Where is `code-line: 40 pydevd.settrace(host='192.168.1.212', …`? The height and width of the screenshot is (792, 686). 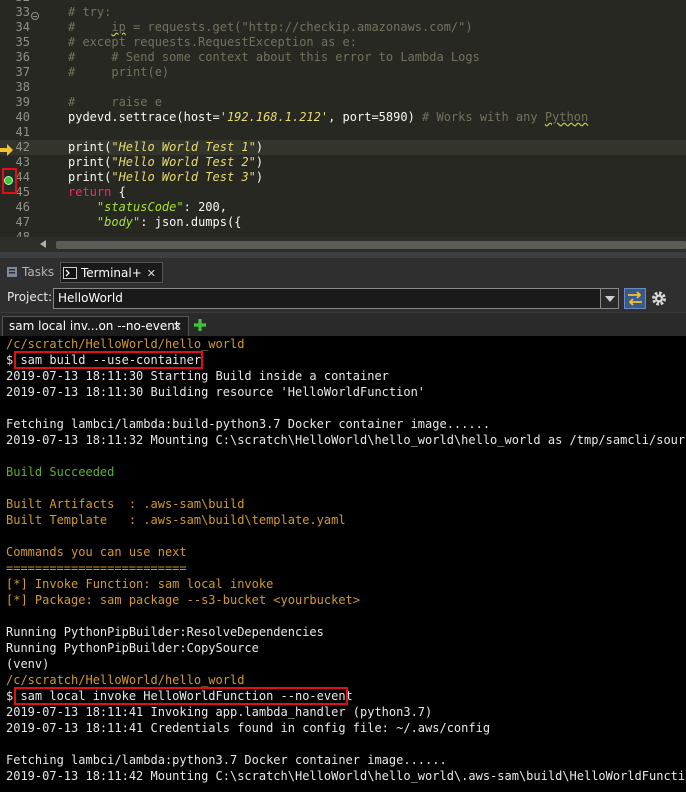 code-line: 40 pydevd.settrace(host='192.168.1.212', … is located at coordinates (343, 117).